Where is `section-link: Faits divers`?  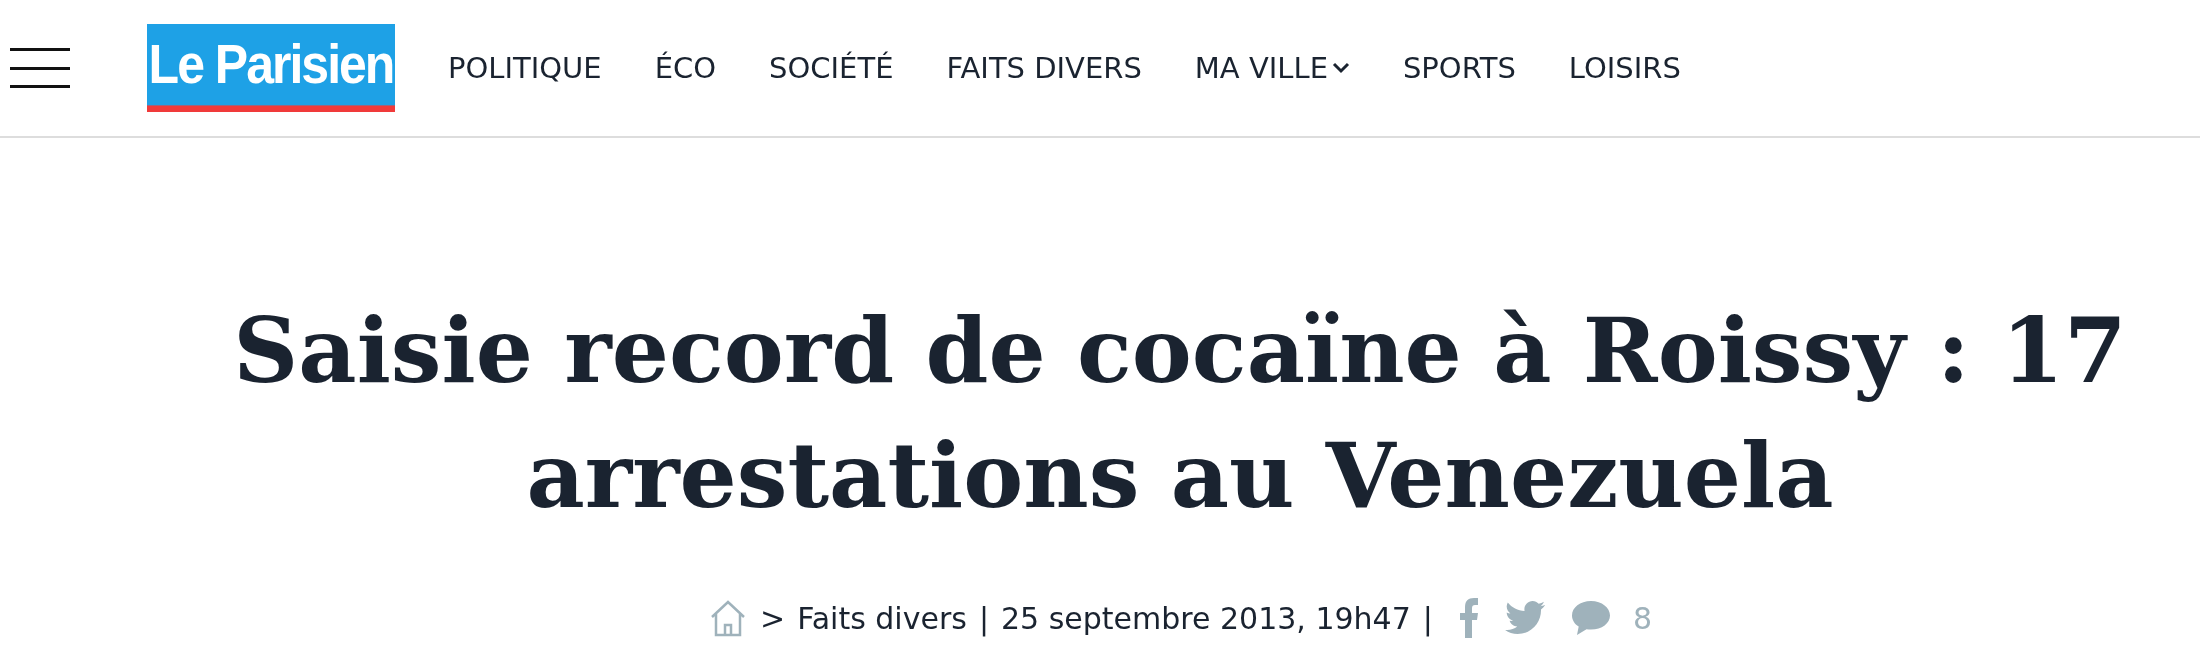 section-link: Faits divers is located at coordinates (882, 618).